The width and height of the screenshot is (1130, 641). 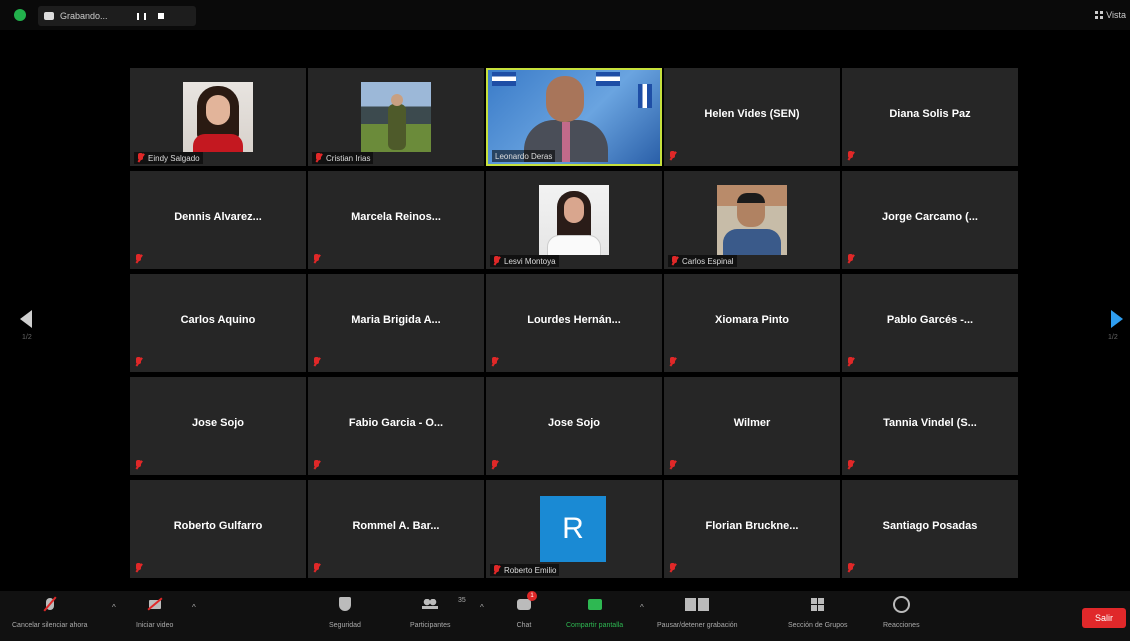 I want to click on chat-button: 1 Chat, so click(x=525, y=610).